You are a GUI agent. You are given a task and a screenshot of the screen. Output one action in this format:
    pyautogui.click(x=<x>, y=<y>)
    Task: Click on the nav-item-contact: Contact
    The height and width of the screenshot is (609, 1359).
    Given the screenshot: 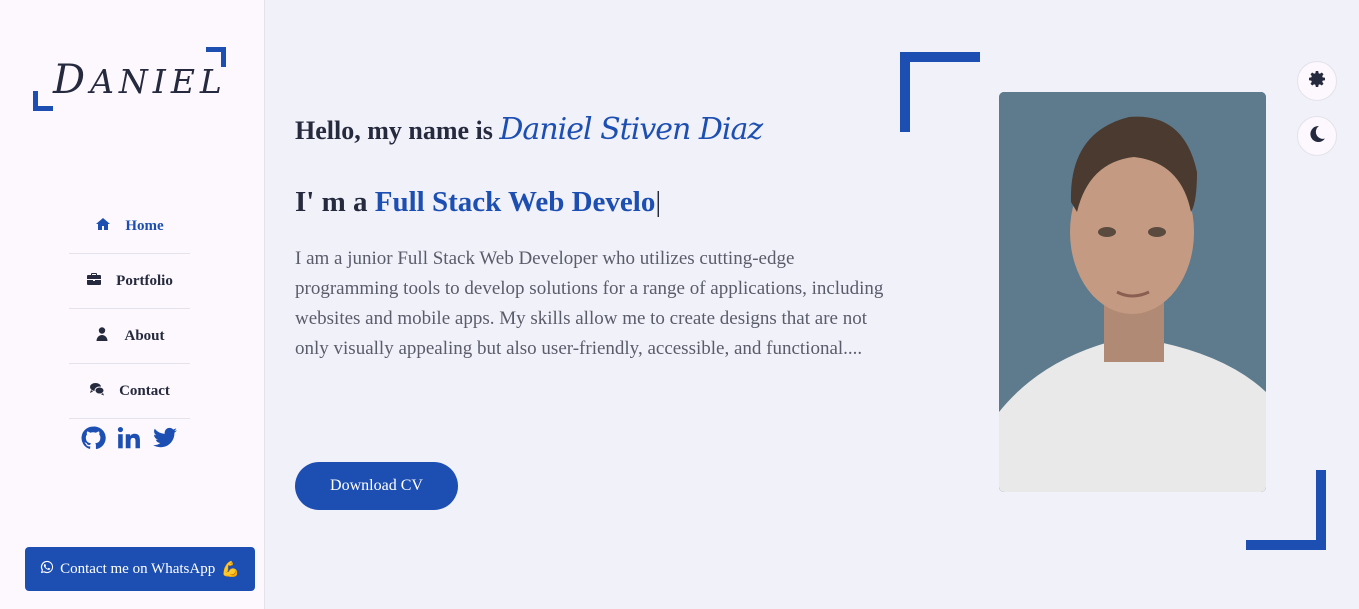 What is the action you would take?
    pyautogui.click(x=129, y=391)
    